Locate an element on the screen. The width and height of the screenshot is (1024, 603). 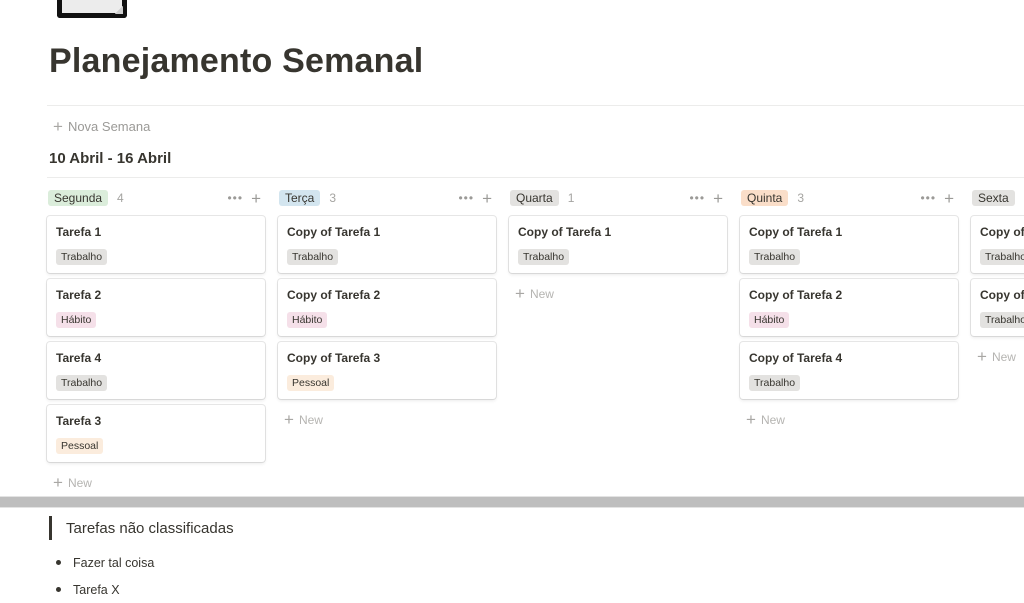
task-card: Tarefa 3 Pessoal is located at coordinates (156, 433).